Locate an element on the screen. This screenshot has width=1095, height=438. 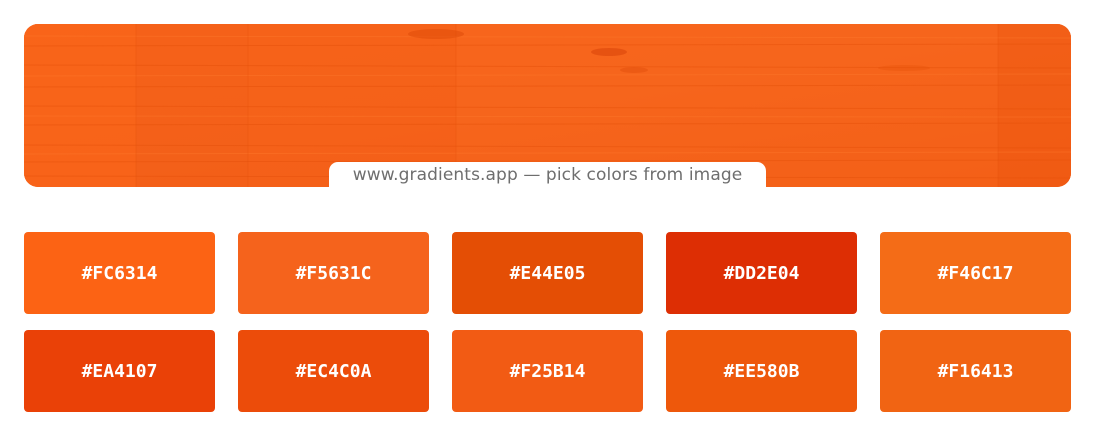
swatch-hex-label: #EE580B is located at coordinates (761, 371).